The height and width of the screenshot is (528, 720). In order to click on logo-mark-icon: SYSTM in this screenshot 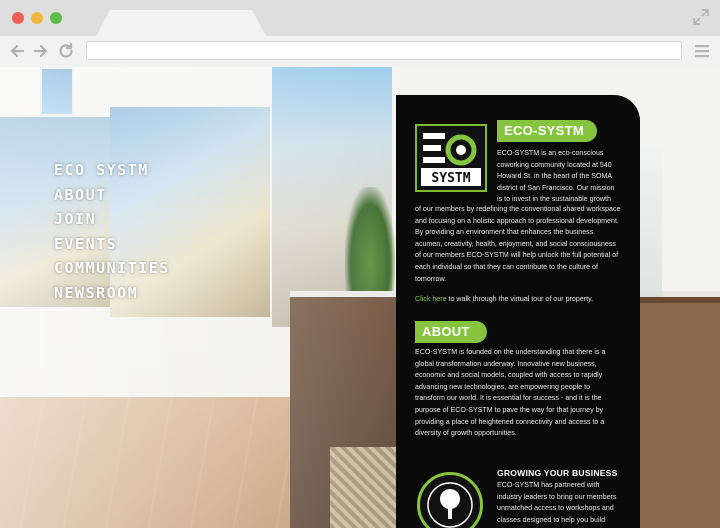, I will do `click(451, 159)`.